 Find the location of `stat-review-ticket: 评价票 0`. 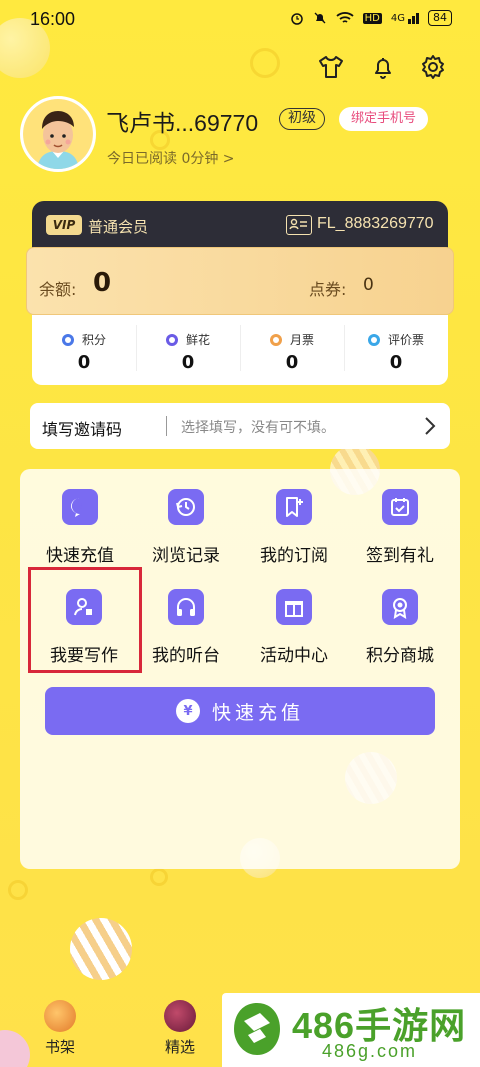

stat-review-ticket: 评价票 0 is located at coordinates (396, 350).